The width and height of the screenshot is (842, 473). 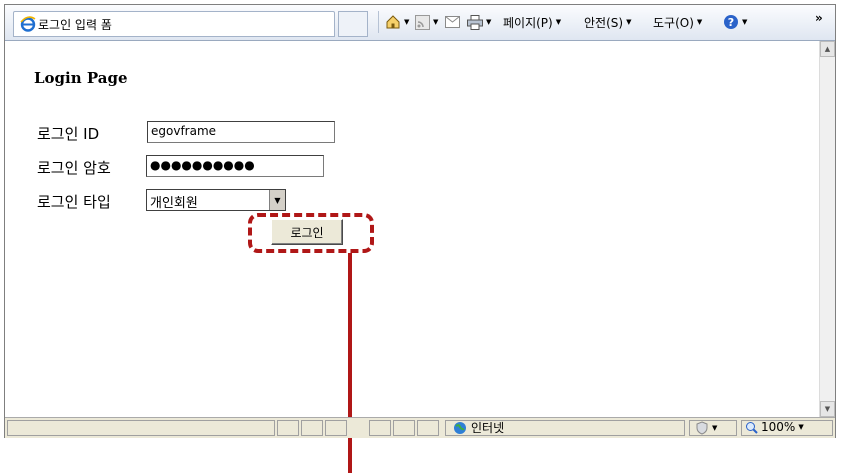 I want to click on safety-menu: 안전(S) ▼, so click(x=607, y=22).